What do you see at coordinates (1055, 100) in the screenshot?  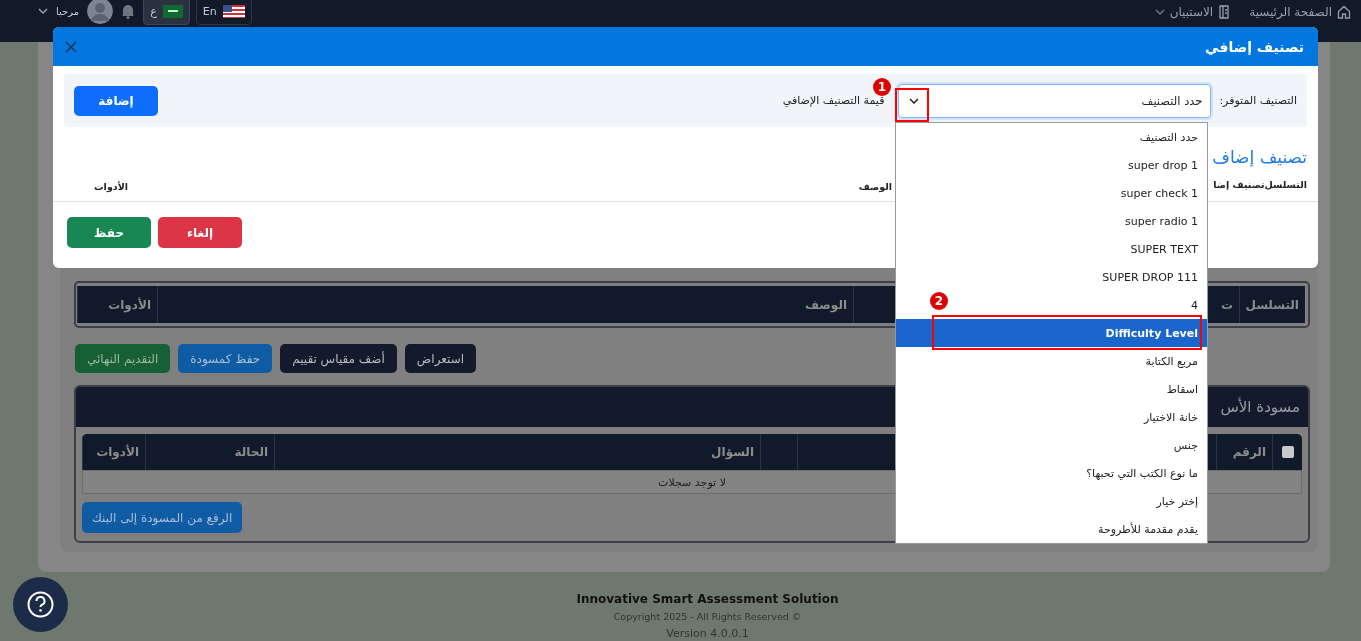 I see `select-field: حدد التصنيف` at bounding box center [1055, 100].